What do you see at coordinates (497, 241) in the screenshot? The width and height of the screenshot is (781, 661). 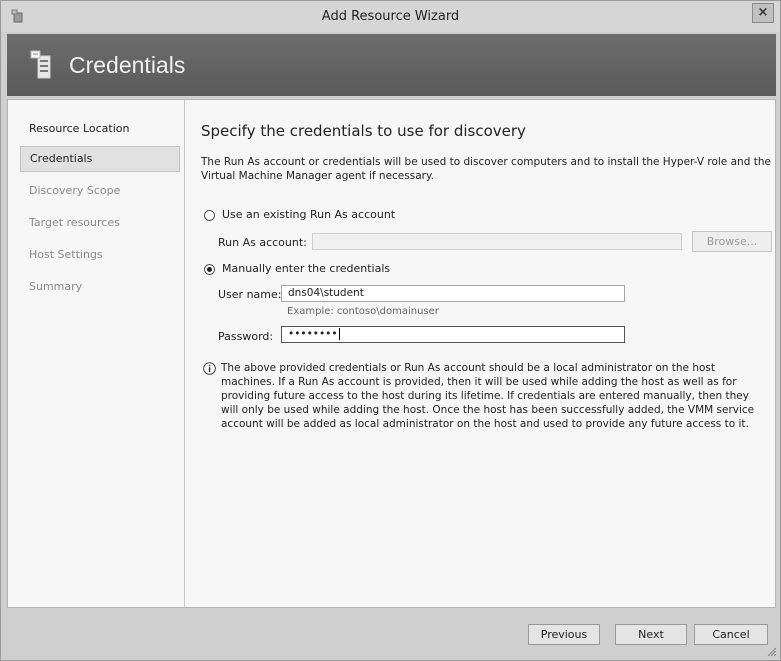 I see `run-as-account-field` at bounding box center [497, 241].